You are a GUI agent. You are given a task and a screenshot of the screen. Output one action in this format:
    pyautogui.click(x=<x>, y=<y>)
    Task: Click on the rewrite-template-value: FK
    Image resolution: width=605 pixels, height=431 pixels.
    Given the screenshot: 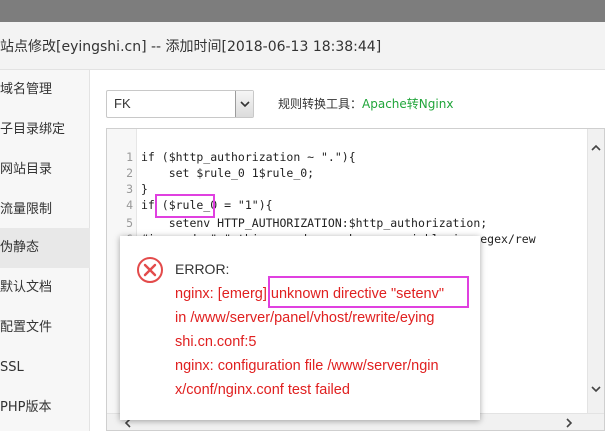 What is the action you would take?
    pyautogui.click(x=122, y=103)
    